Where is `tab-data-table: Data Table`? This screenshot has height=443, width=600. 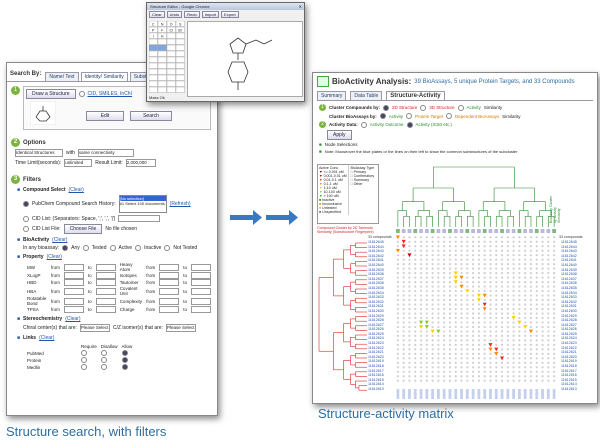
tab-data-table: Data Table is located at coordinates (366, 95).